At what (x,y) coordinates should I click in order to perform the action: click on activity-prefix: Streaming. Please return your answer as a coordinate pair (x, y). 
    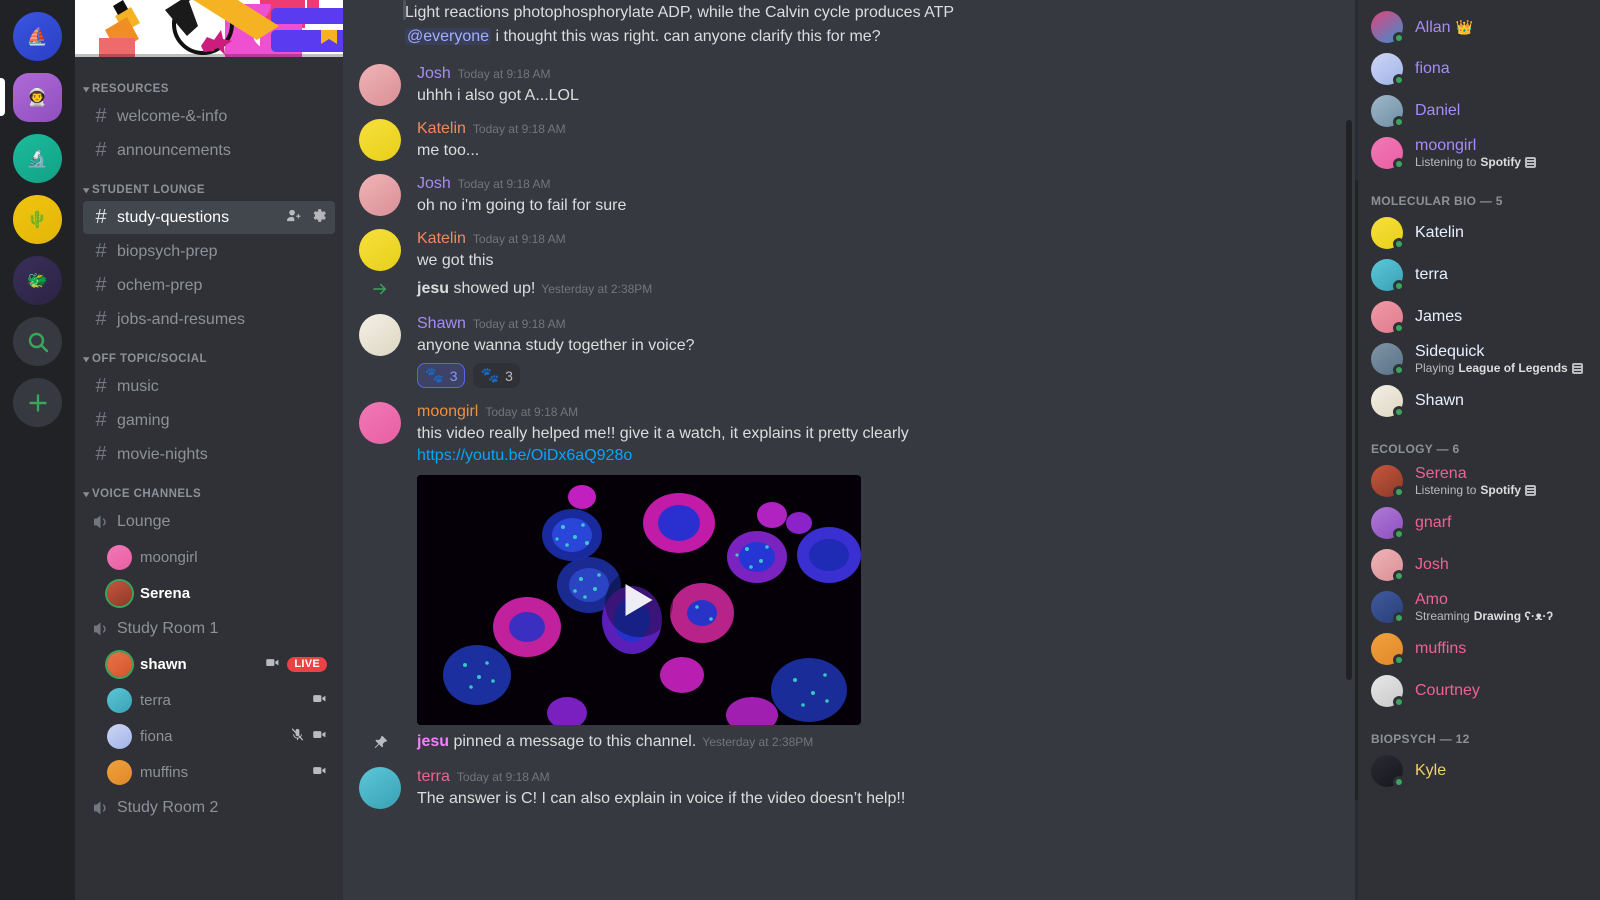
    Looking at the image, I should click on (1442, 615).